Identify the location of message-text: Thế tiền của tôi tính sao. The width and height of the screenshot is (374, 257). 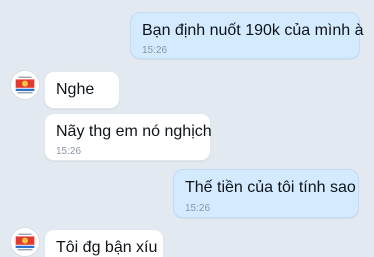
(270, 187).